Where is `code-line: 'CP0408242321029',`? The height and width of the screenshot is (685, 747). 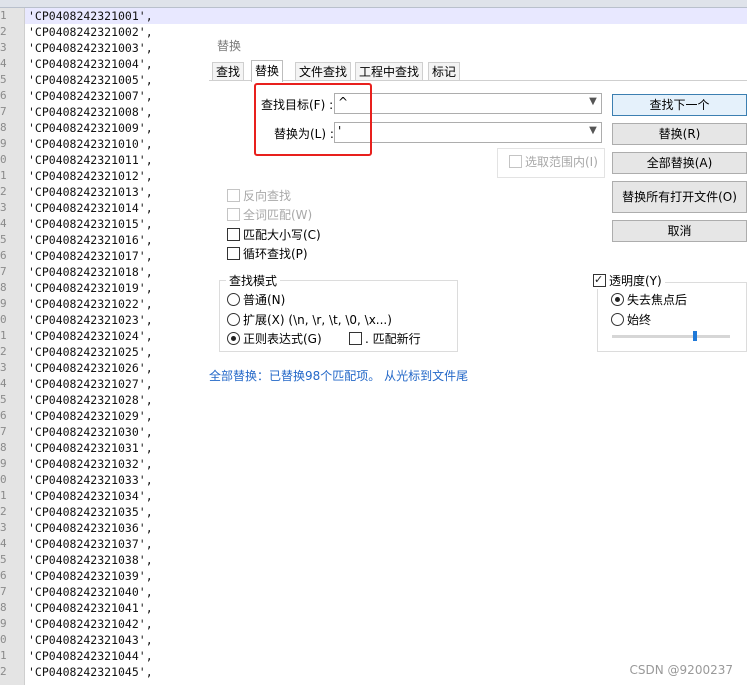 code-line: 'CP0408242321029', is located at coordinates (386, 416).